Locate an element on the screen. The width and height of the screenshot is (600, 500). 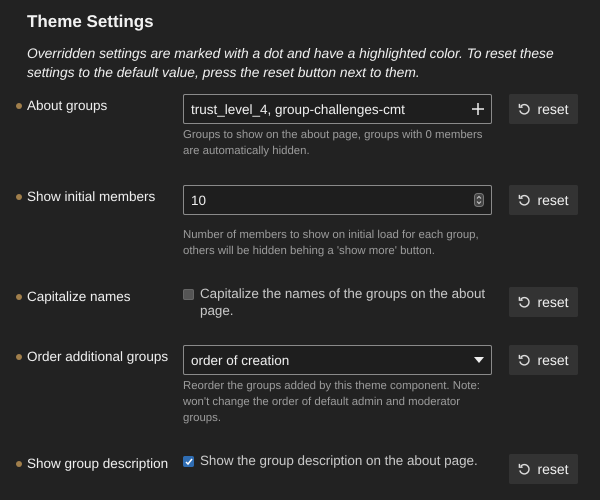
checkbox-label: Show the group description on the about page. is located at coordinates (339, 460).